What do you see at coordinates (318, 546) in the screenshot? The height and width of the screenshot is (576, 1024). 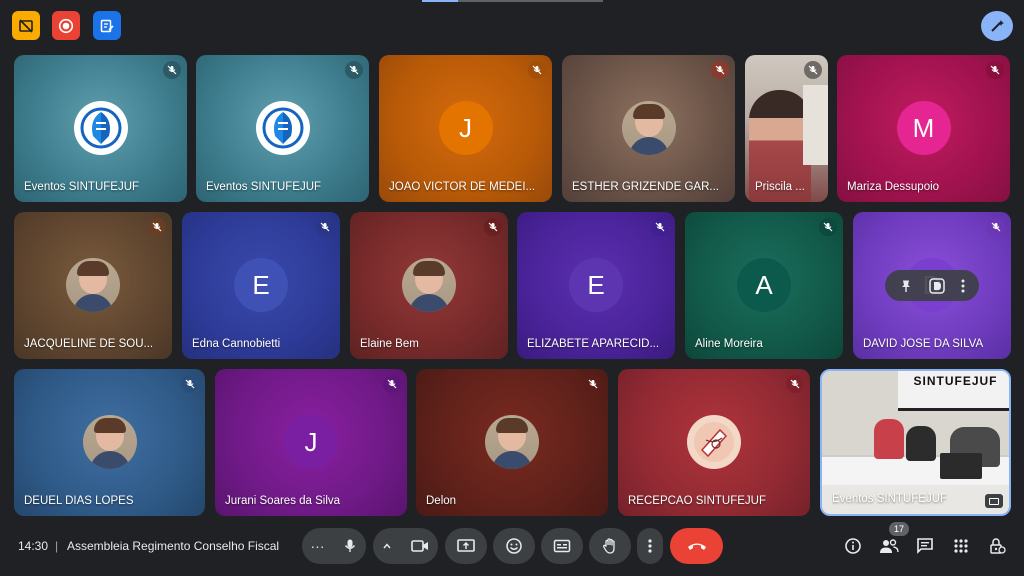 I see `more-audio-options-icon: ···` at bounding box center [318, 546].